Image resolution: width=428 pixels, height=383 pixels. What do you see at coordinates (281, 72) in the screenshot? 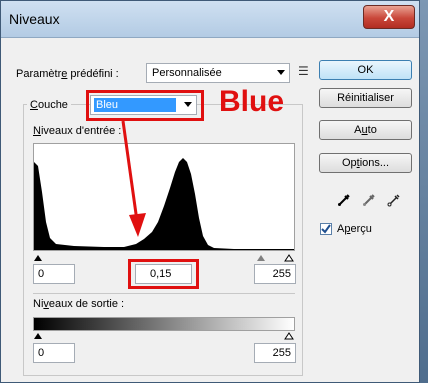
I see `chevron-down-icon` at bounding box center [281, 72].